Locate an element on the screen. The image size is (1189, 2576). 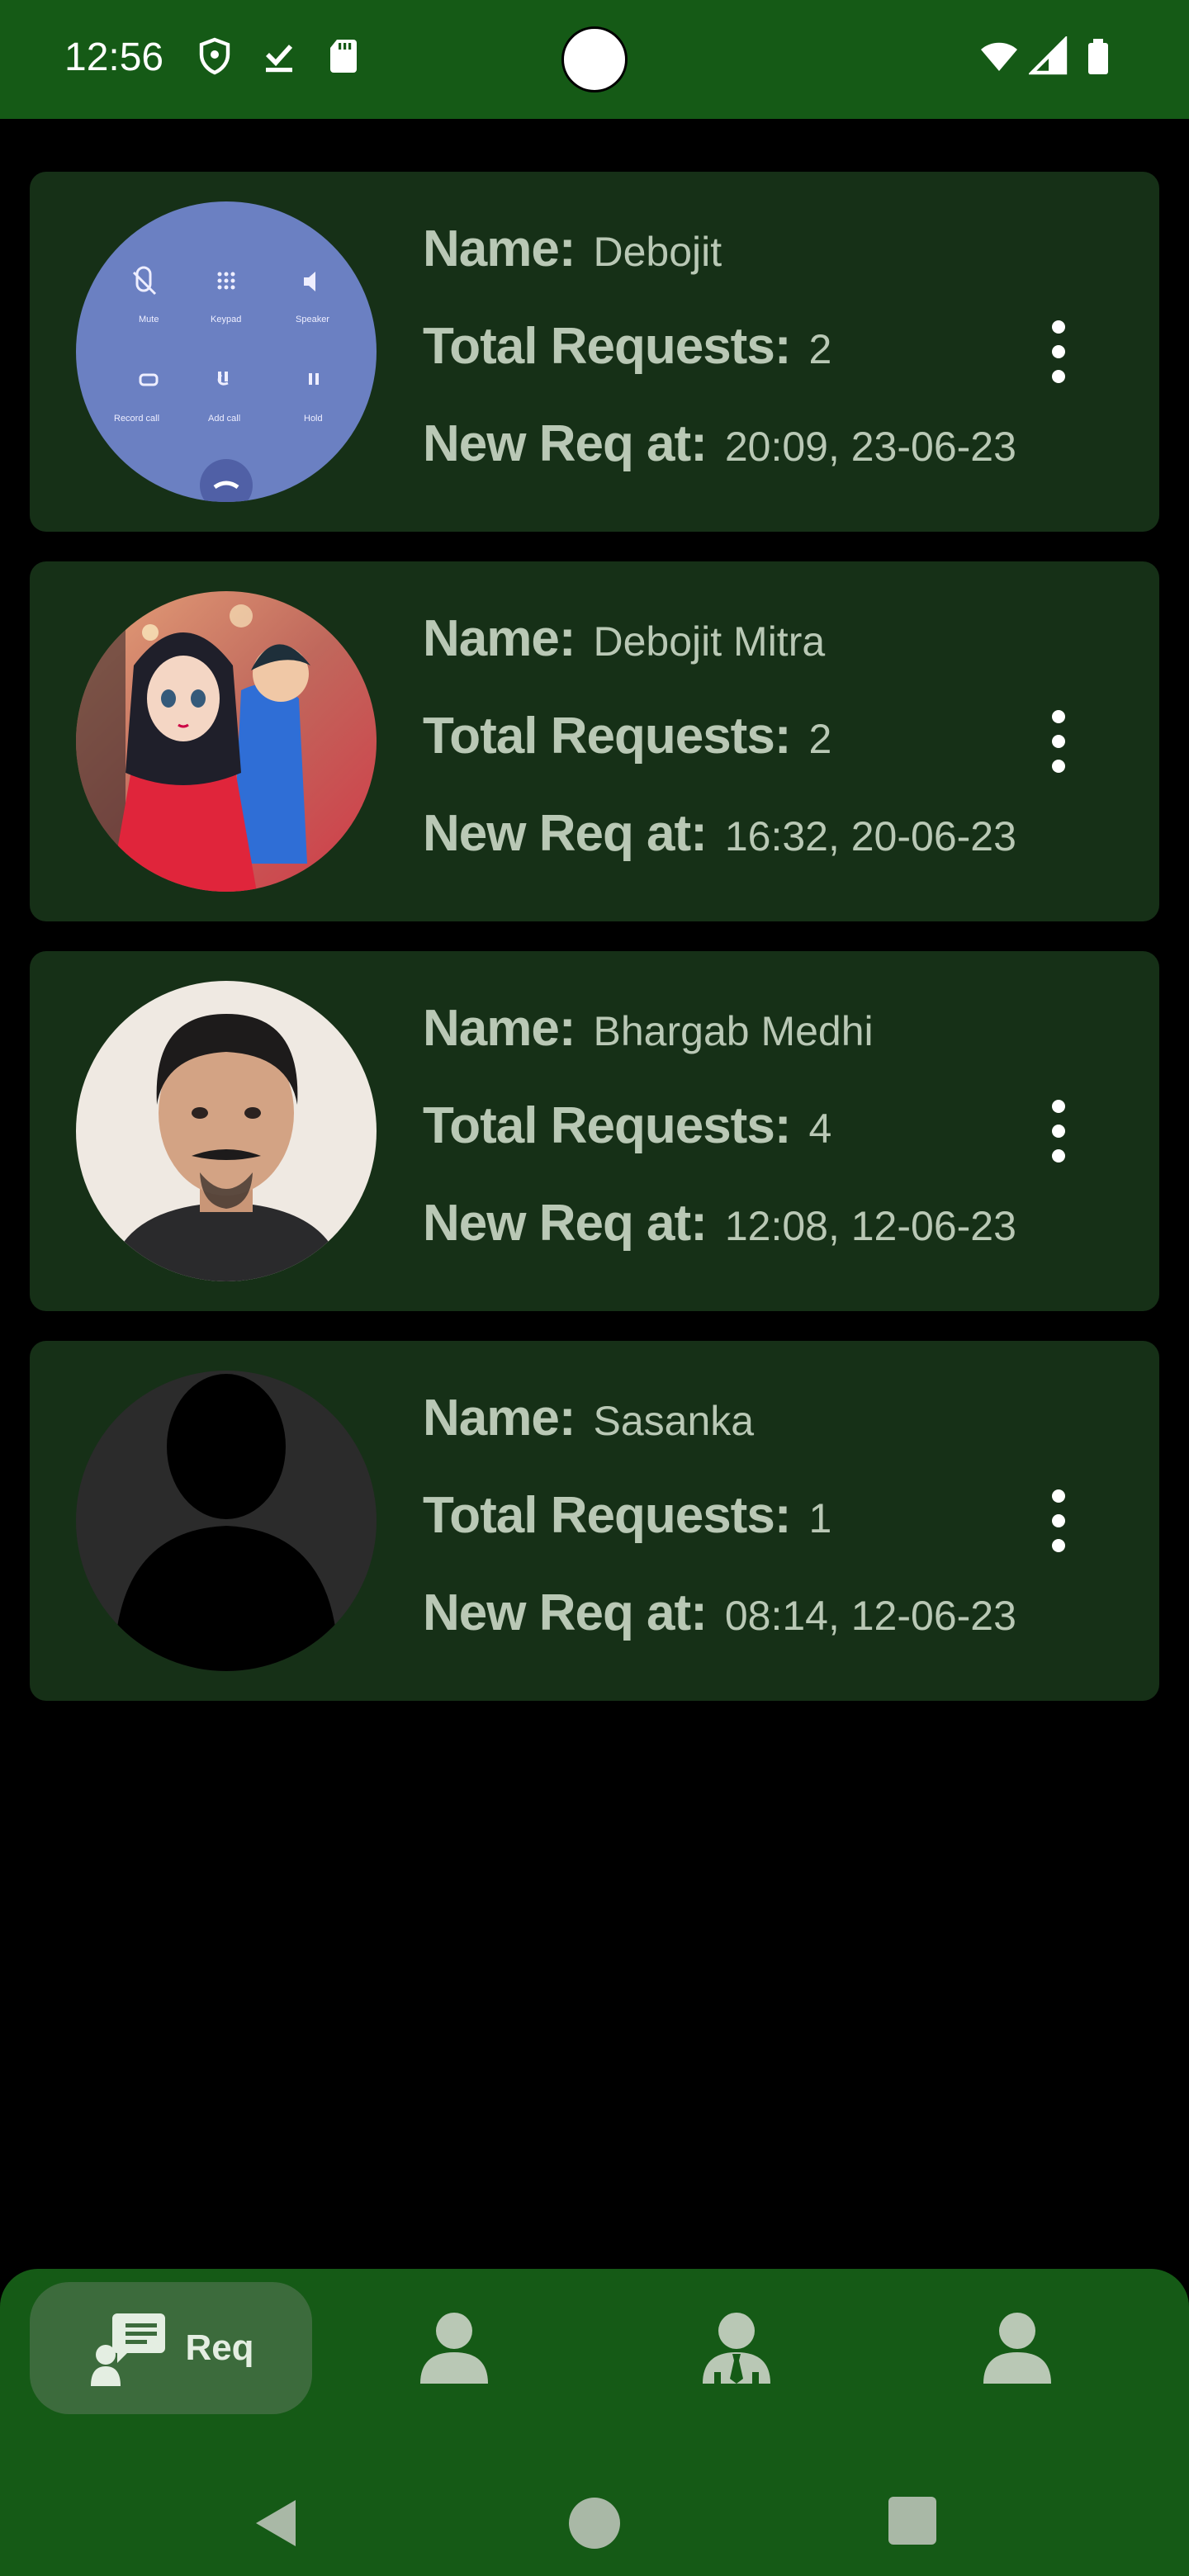
new-request-time: 08:14, 12-06-23 is located at coordinates (870, 1616).